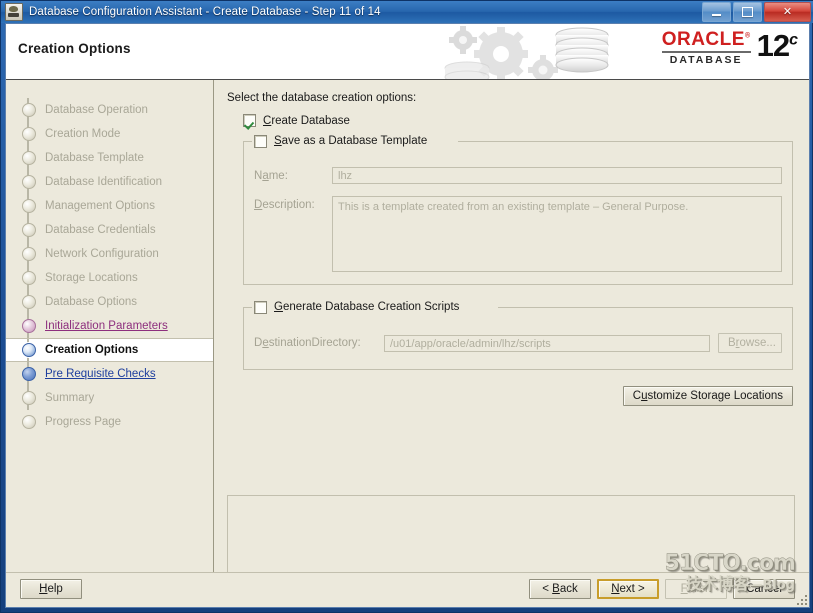 This screenshot has width=813, height=613. What do you see at coordinates (109, 398) in the screenshot?
I see `sidebar-item-summary: Summary` at bounding box center [109, 398].